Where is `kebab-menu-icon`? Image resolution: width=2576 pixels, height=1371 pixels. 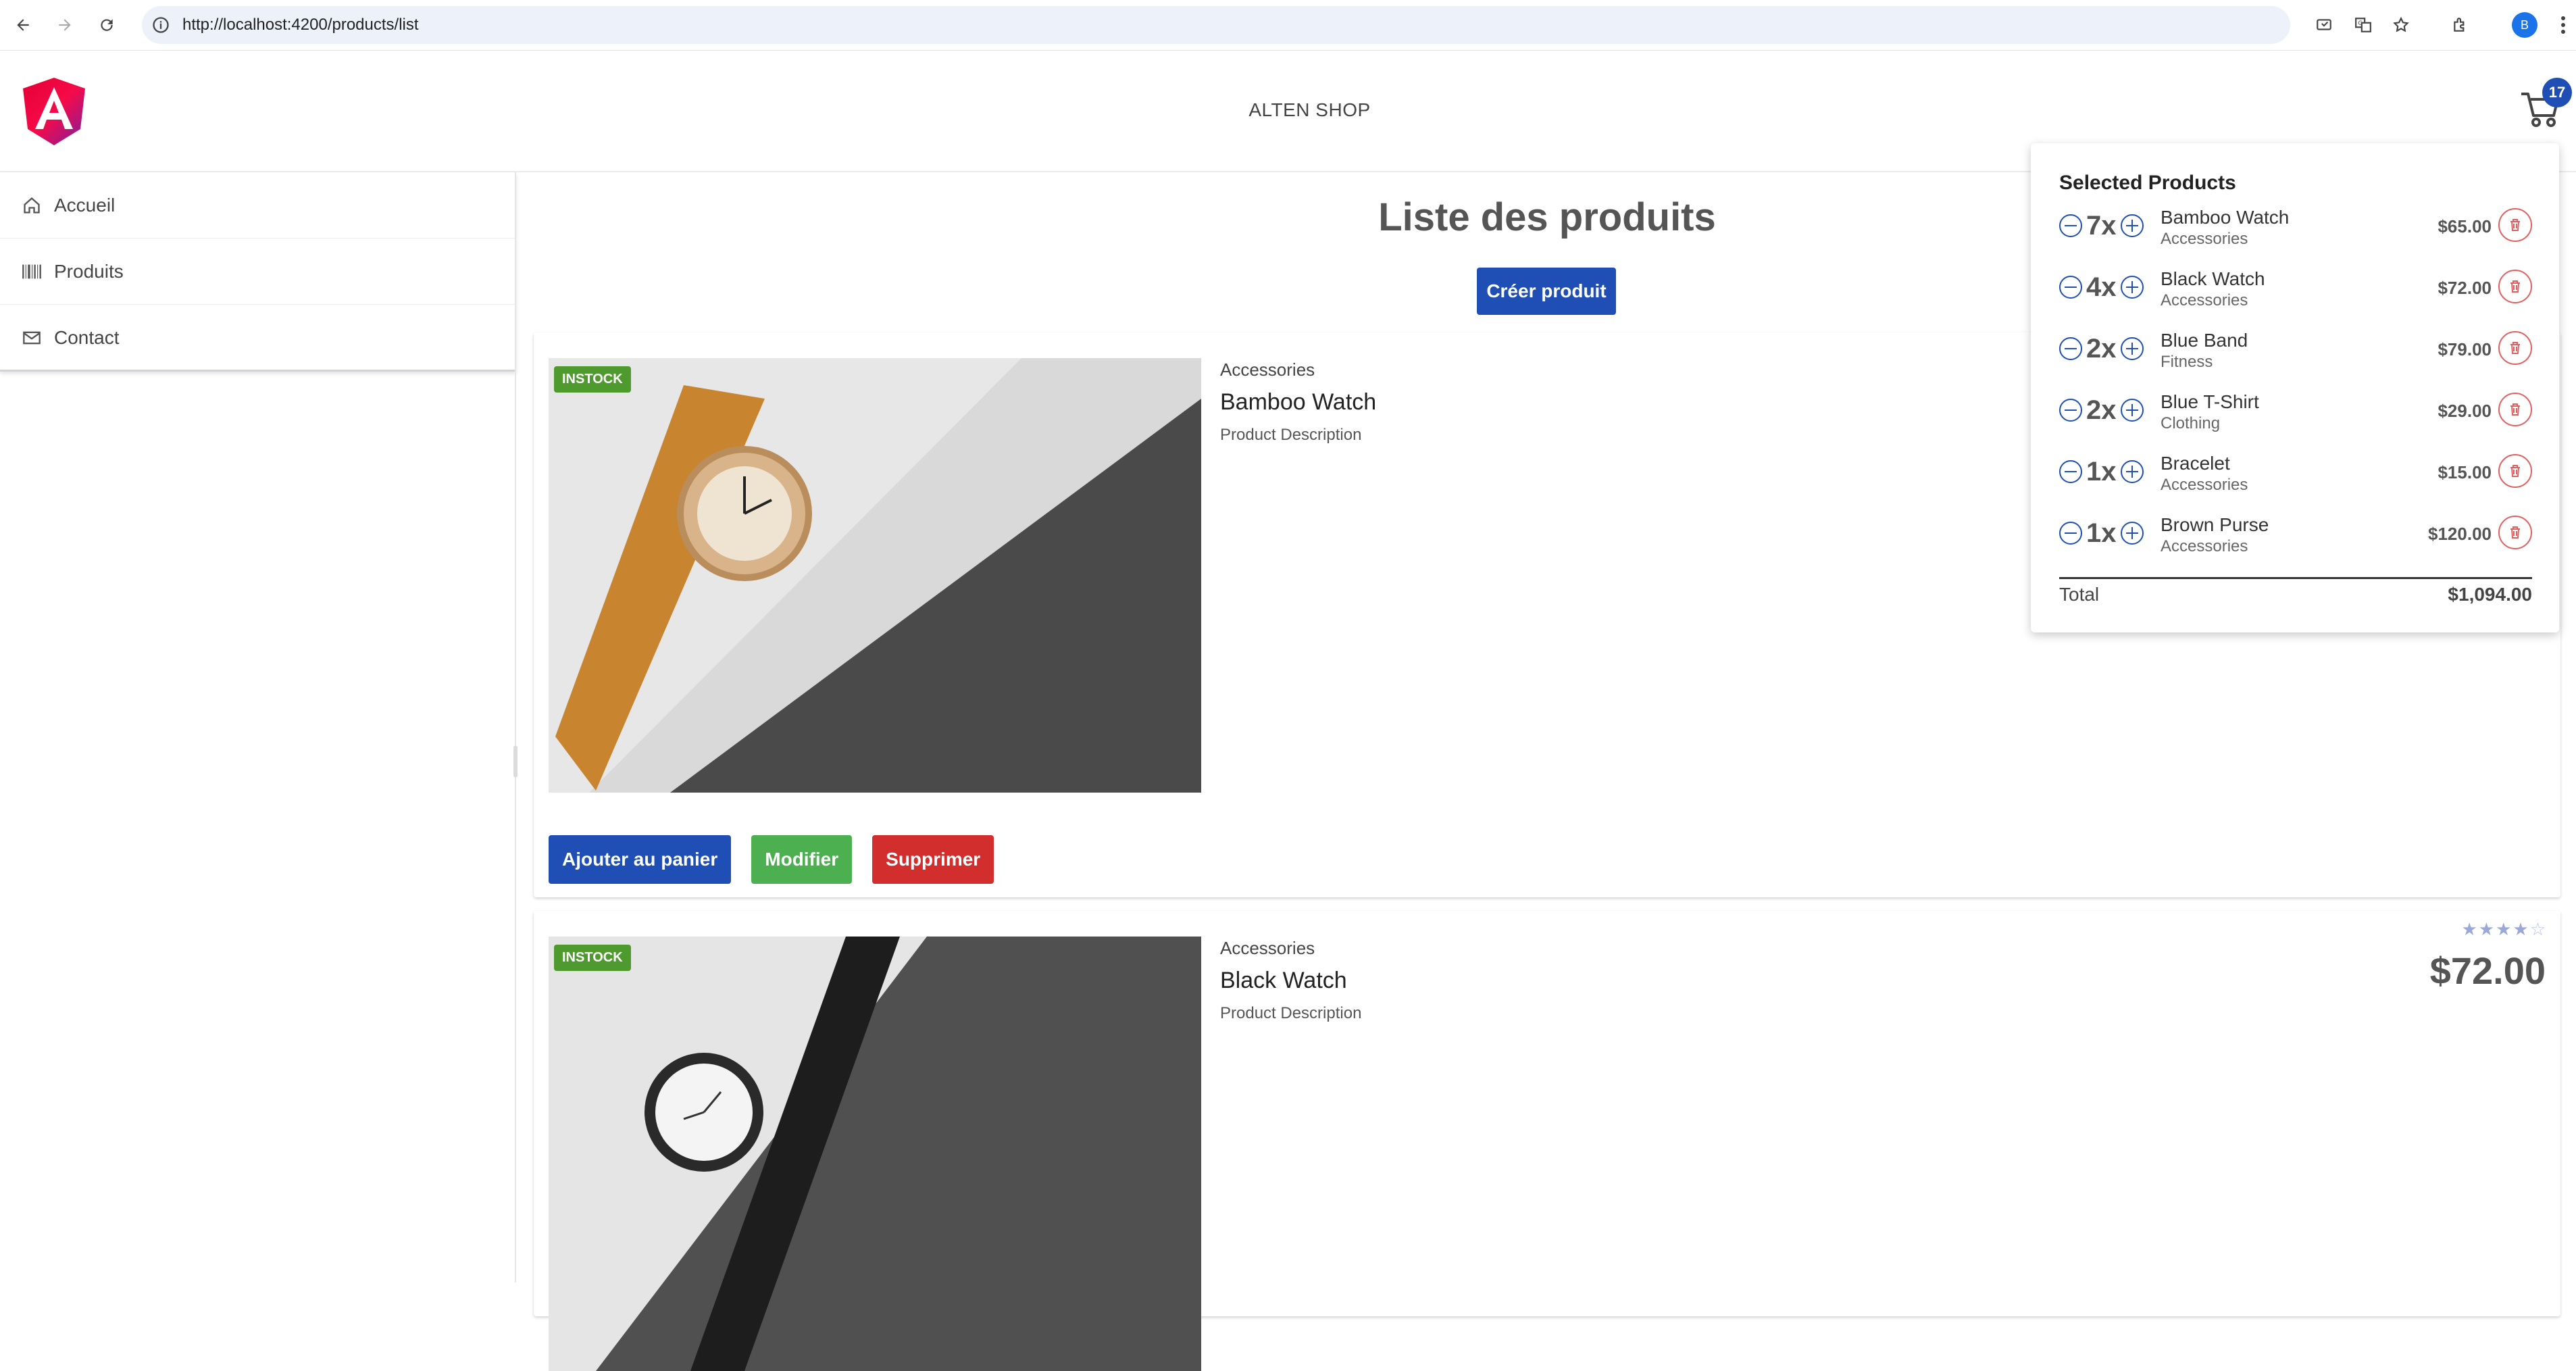 kebab-menu-icon is located at coordinates (2563, 25).